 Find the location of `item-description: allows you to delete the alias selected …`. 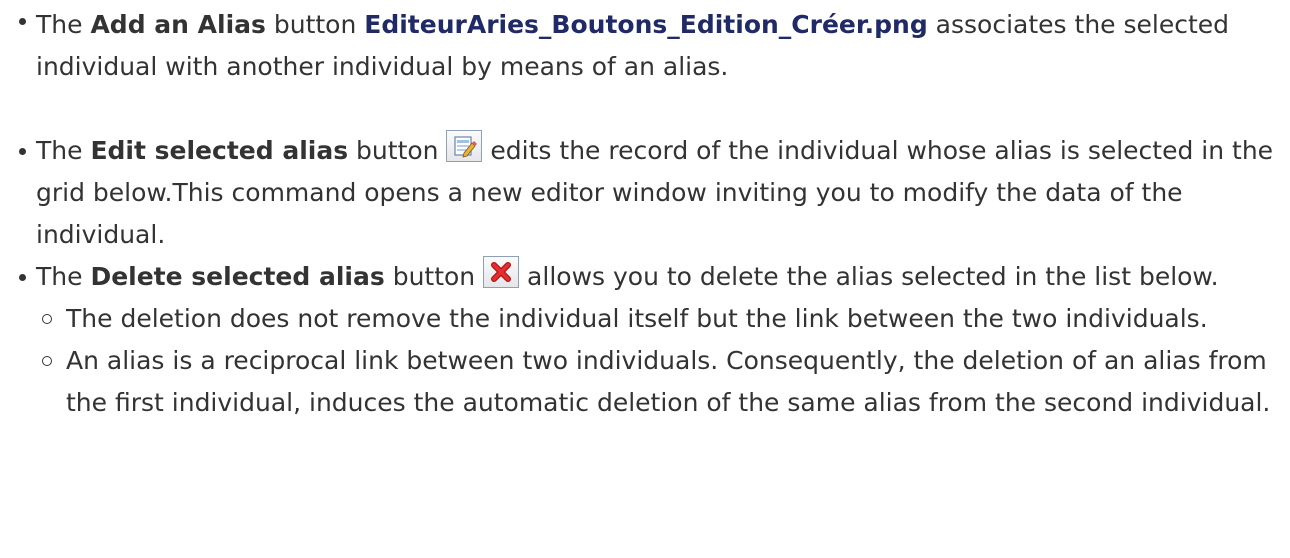

item-description: allows you to delete the alias selected … is located at coordinates (869, 276).